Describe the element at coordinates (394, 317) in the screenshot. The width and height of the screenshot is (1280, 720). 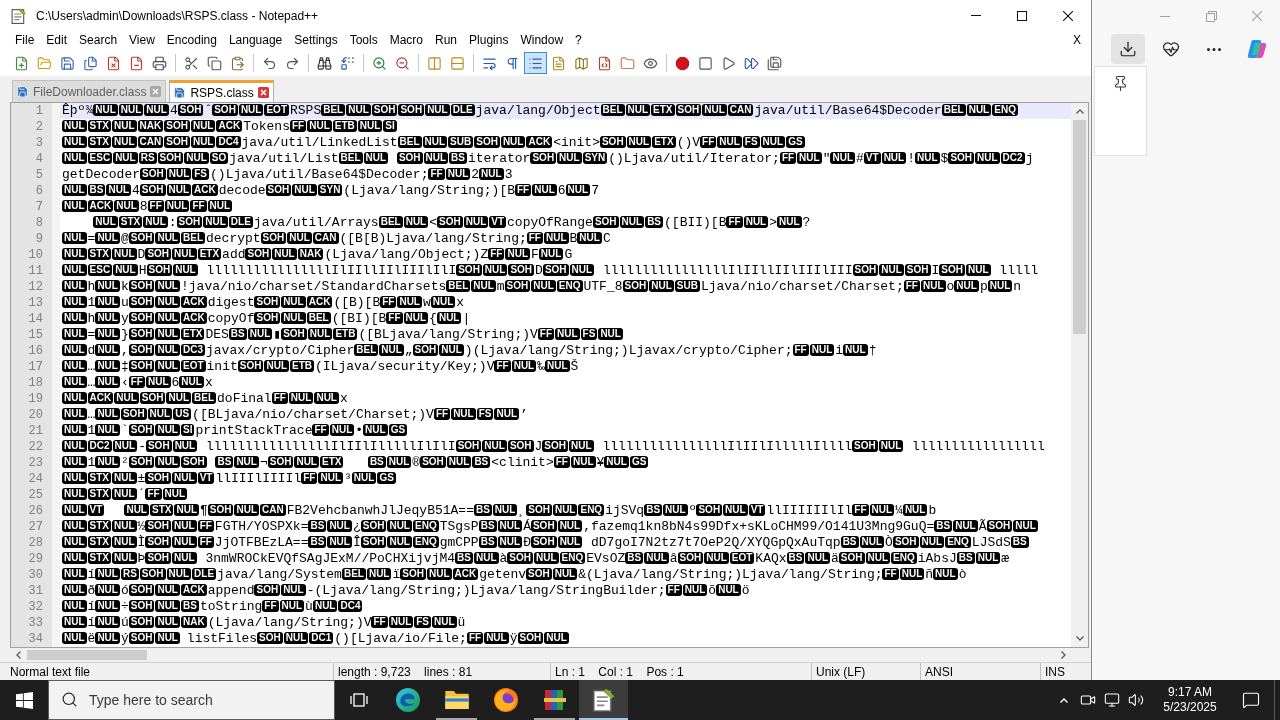
I see `control-character: FF` at that location.